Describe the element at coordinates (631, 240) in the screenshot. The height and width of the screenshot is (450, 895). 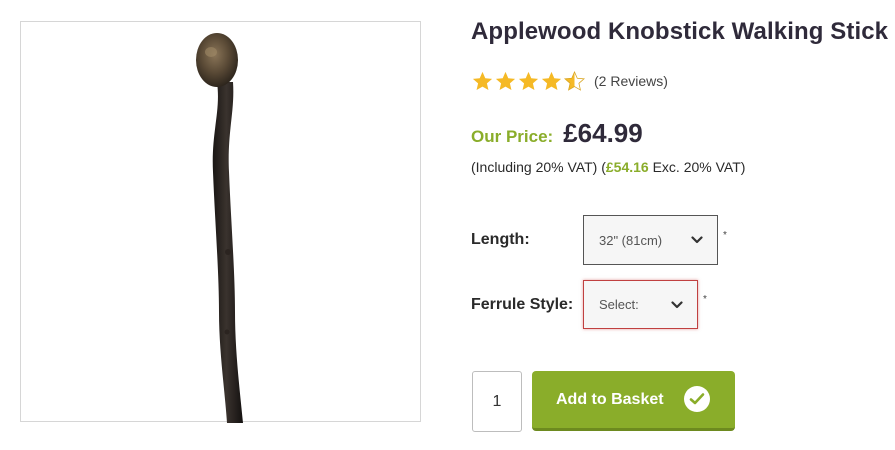
I see `length-selected-value: 32" (81cm)` at that location.